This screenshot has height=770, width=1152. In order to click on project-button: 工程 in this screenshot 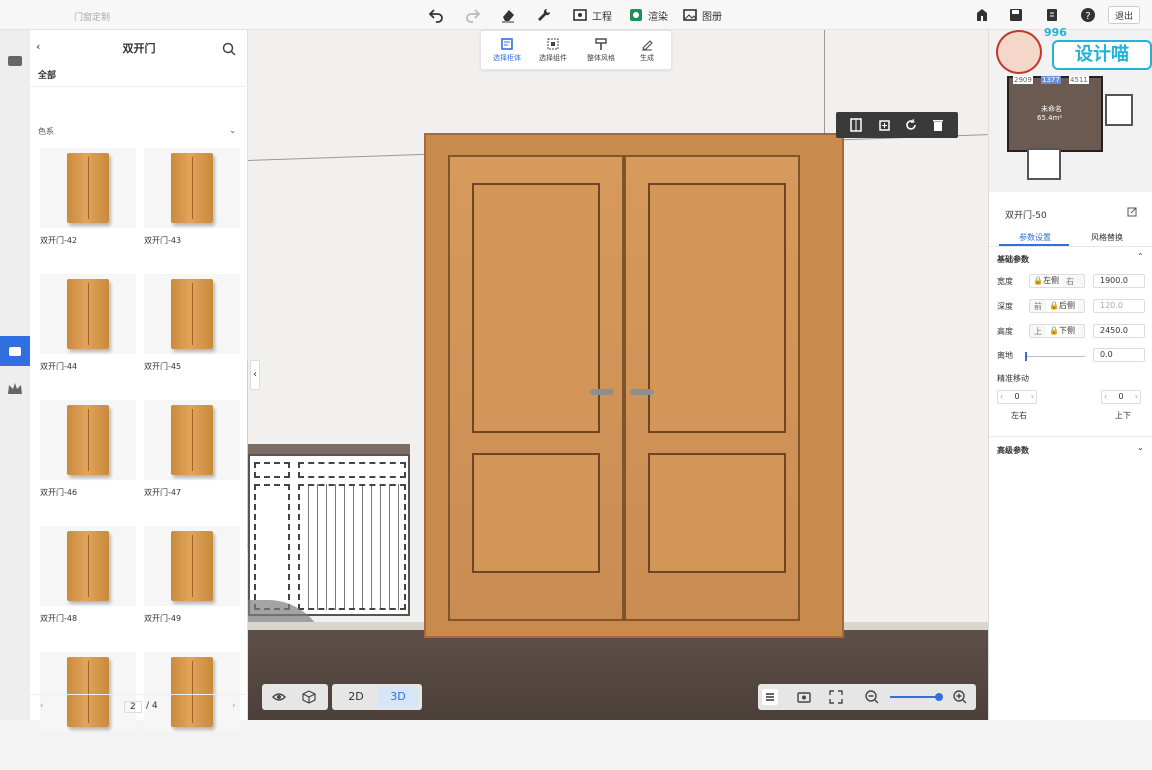, I will do `click(592, 15)`.